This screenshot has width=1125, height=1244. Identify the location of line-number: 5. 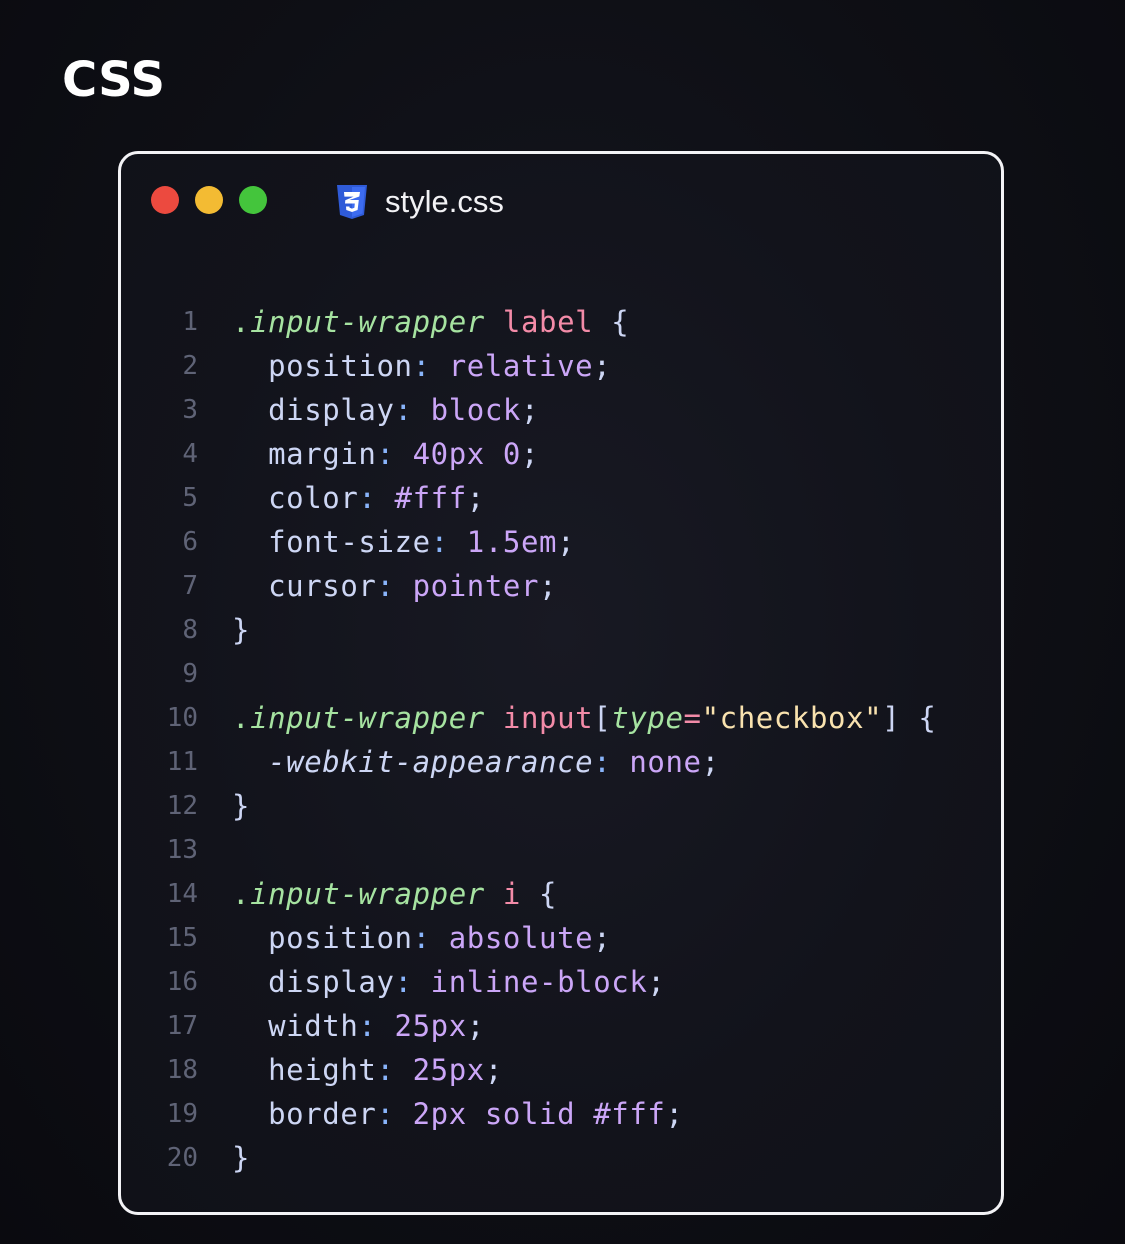
(190, 498).